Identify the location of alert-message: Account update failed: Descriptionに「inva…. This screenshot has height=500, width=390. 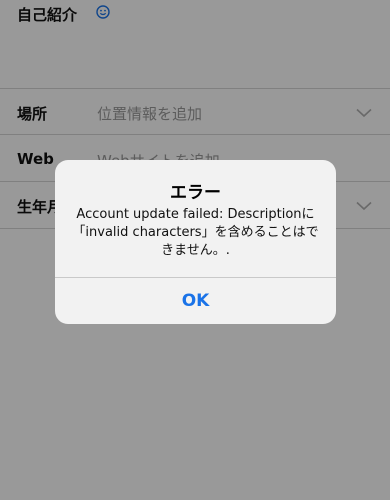
(195, 232).